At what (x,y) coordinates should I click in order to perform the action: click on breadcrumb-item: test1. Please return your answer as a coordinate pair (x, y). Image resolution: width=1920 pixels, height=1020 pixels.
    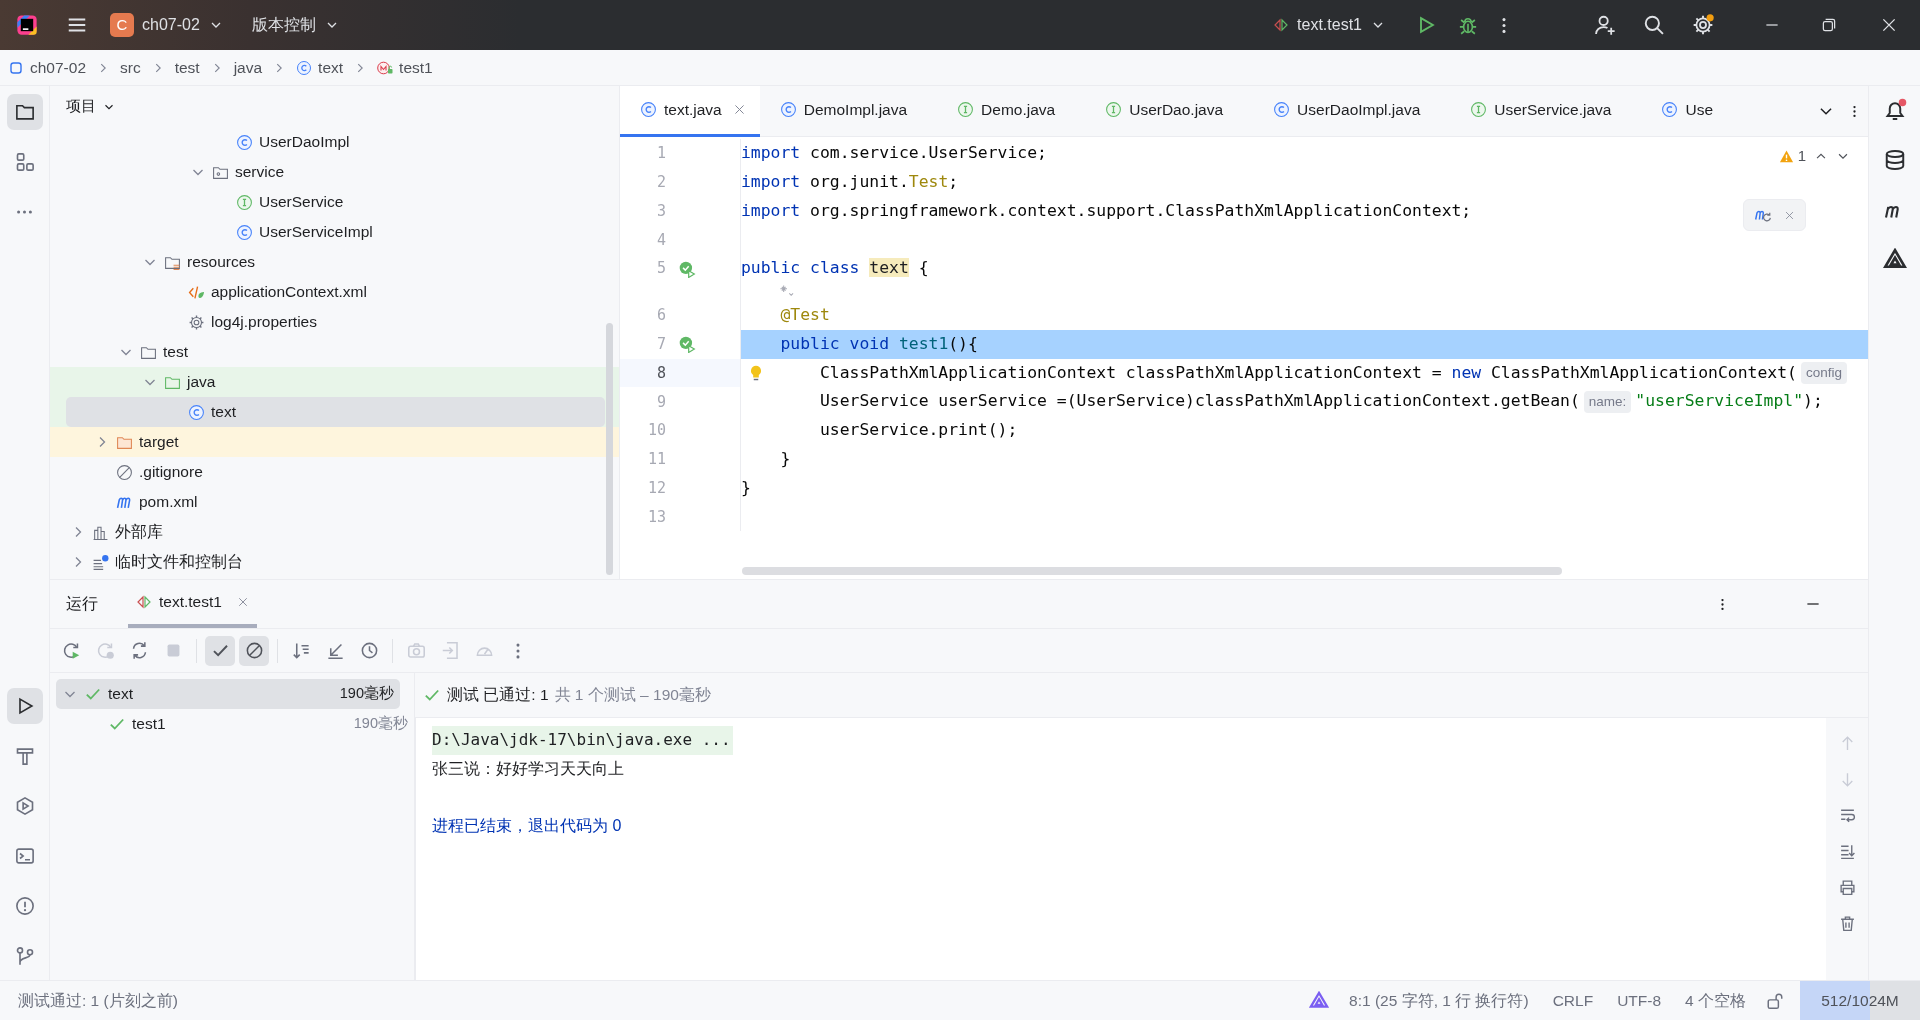
    Looking at the image, I should click on (405, 67).